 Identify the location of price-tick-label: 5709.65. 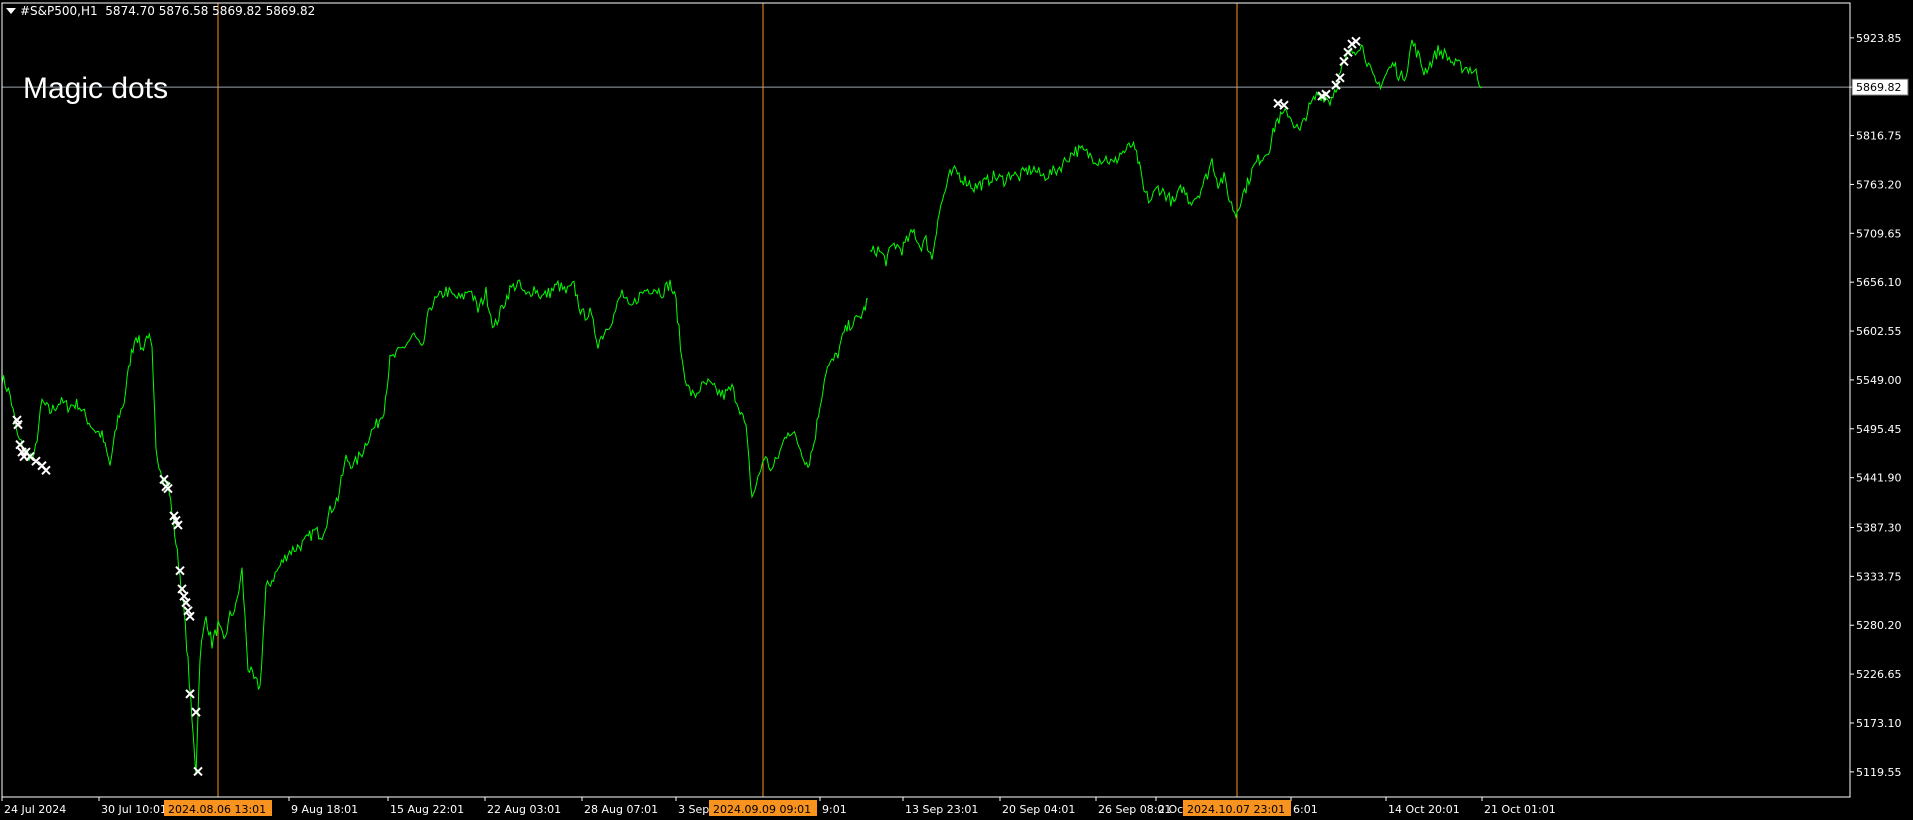
(1879, 233).